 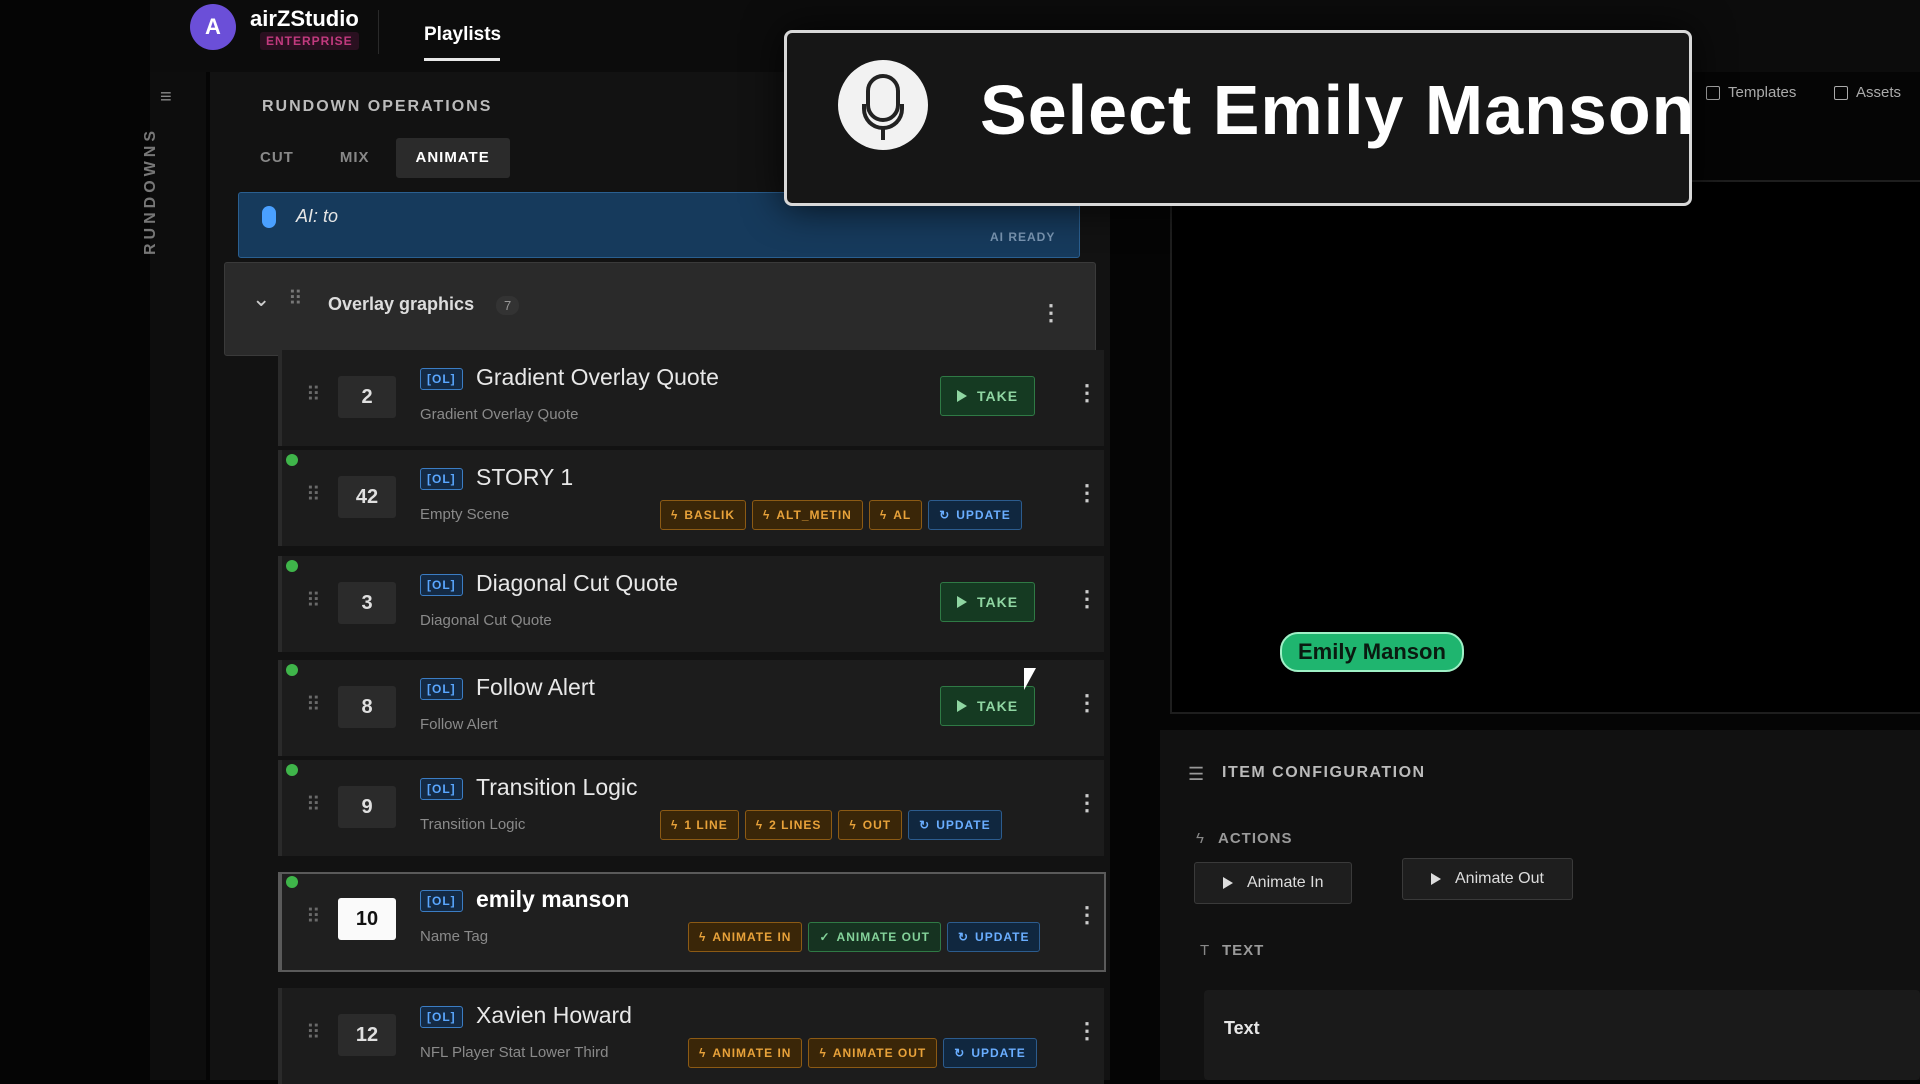 What do you see at coordinates (473, 824) in the screenshot?
I see `item-subtitle: Transition Logic` at bounding box center [473, 824].